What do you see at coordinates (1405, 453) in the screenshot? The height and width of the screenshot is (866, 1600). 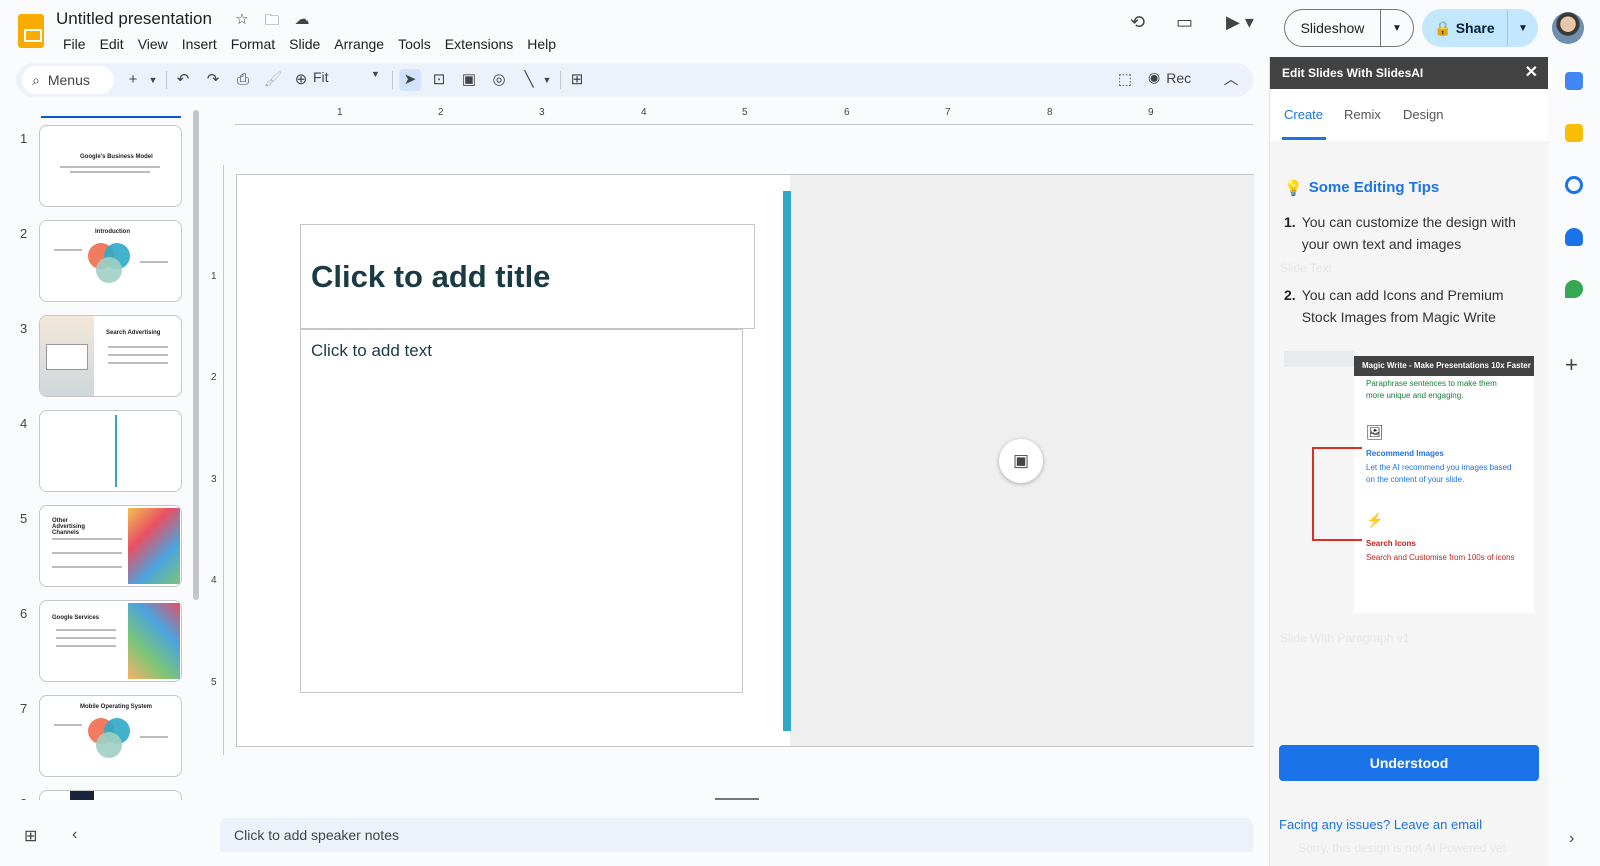 I see `recommend-title: Recommend Images` at bounding box center [1405, 453].